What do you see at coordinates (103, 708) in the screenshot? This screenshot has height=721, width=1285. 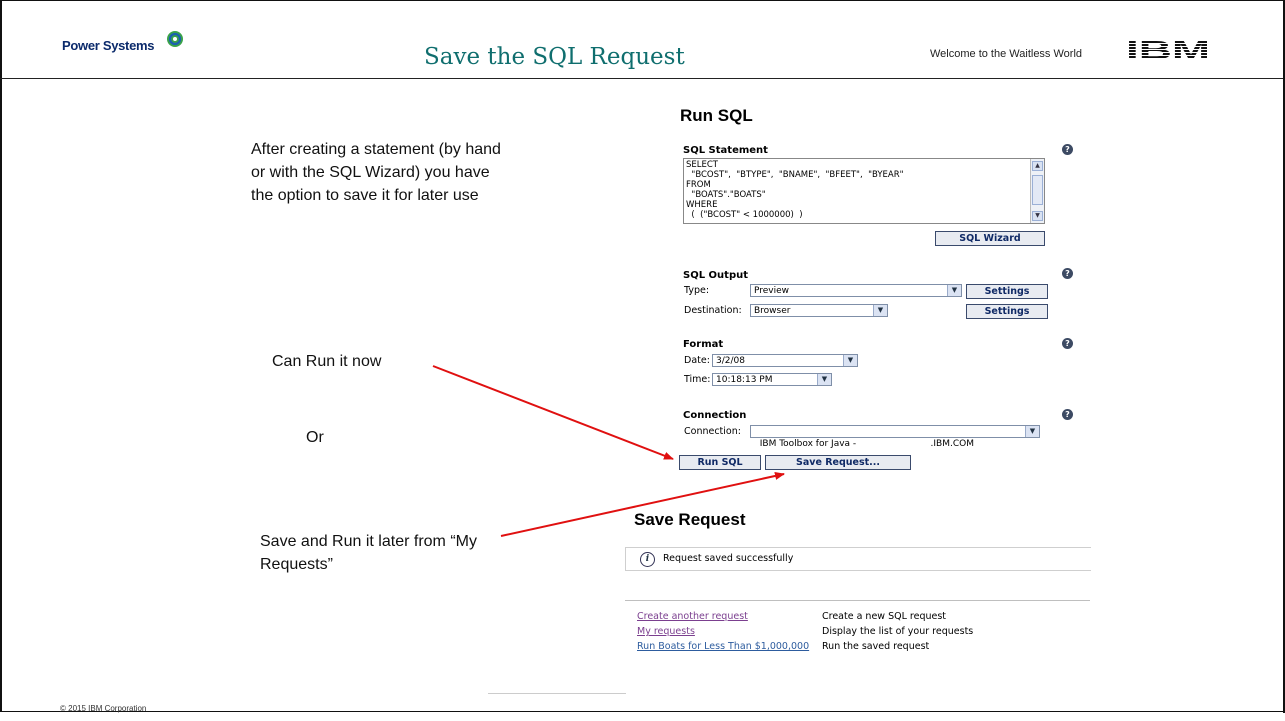 I see `copyright: © 2015 IBM Corporation` at bounding box center [103, 708].